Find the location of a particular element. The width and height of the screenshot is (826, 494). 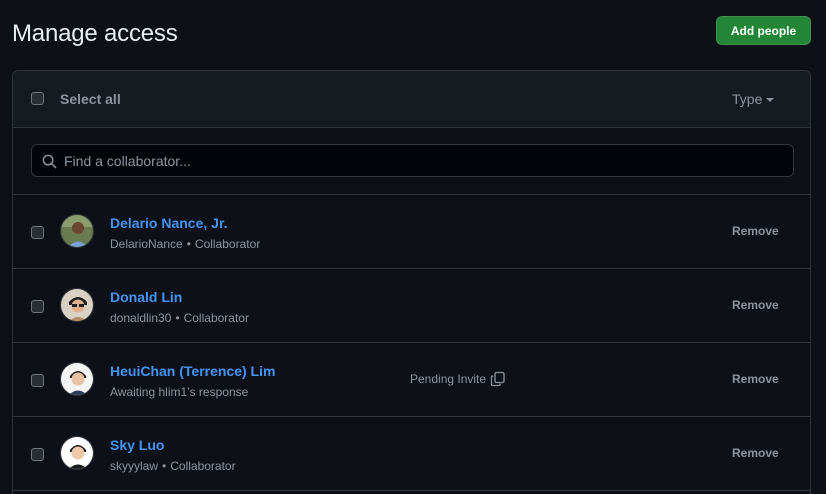

collaborator-name-link: Sky Luo is located at coordinates (137, 445).